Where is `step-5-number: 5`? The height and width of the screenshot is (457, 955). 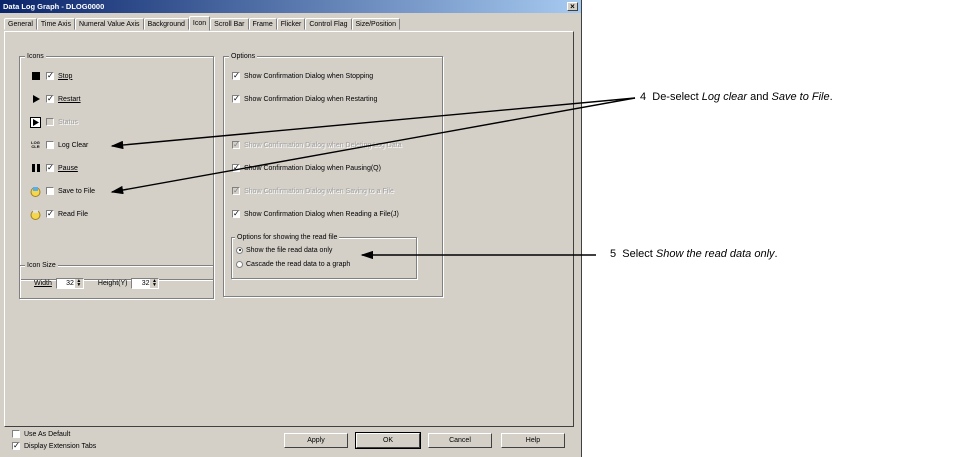 step-5-number: 5 is located at coordinates (613, 254).